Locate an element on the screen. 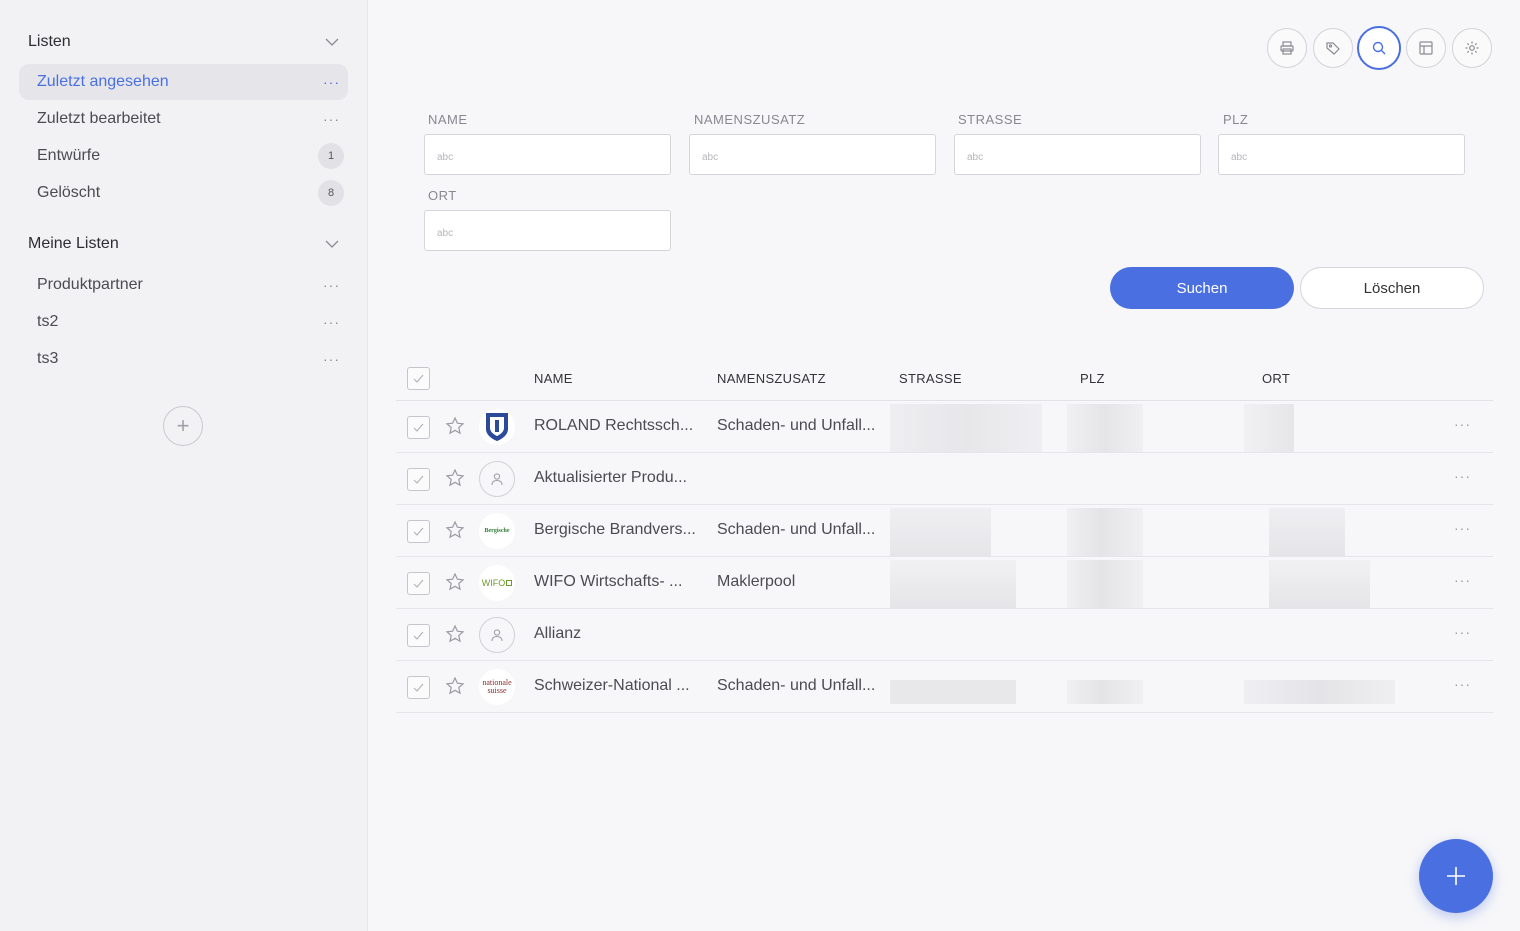 Image resolution: width=1520 pixels, height=931 pixels. sidebar-item-zuletzt-bearbeitet: Zuletzt bearbeitet ··· is located at coordinates (183, 119).